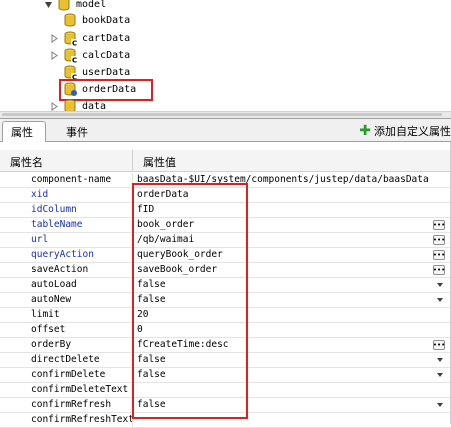  What do you see at coordinates (225, 130) in the screenshot?
I see `properties-tabs: 属性 事件 ✚ 添加自定义属性` at bounding box center [225, 130].